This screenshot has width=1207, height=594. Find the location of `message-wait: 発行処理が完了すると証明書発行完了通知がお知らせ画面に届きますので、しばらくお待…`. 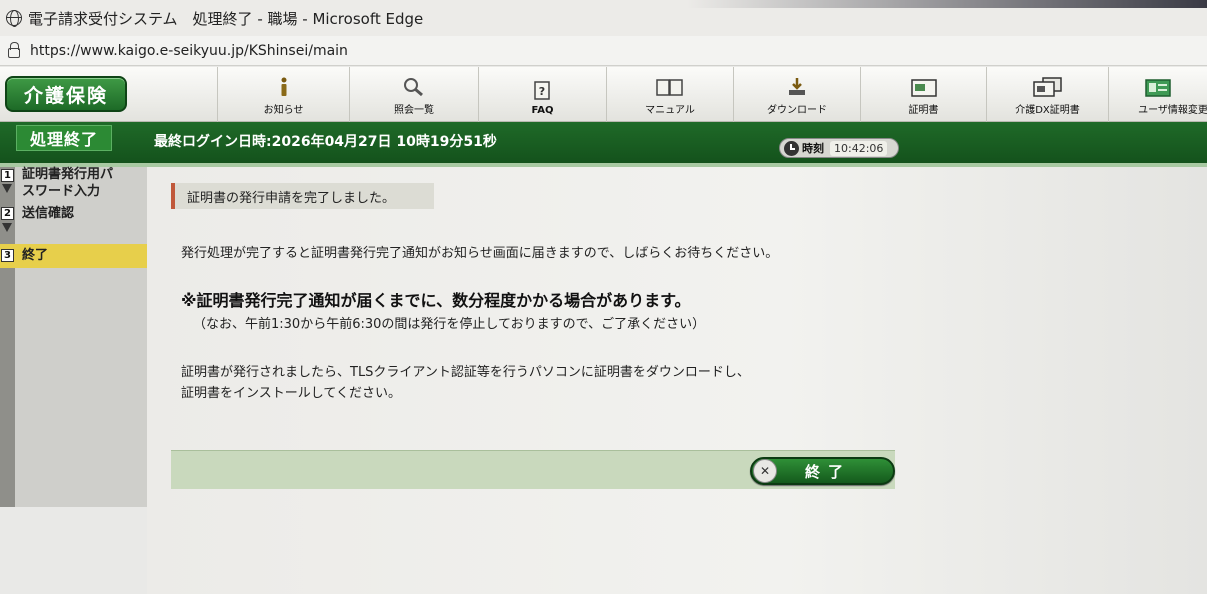

message-wait: 発行処理が完了すると証明書発行完了通知がお知らせ画面に届きますので、しばらくお待… is located at coordinates (480, 253).